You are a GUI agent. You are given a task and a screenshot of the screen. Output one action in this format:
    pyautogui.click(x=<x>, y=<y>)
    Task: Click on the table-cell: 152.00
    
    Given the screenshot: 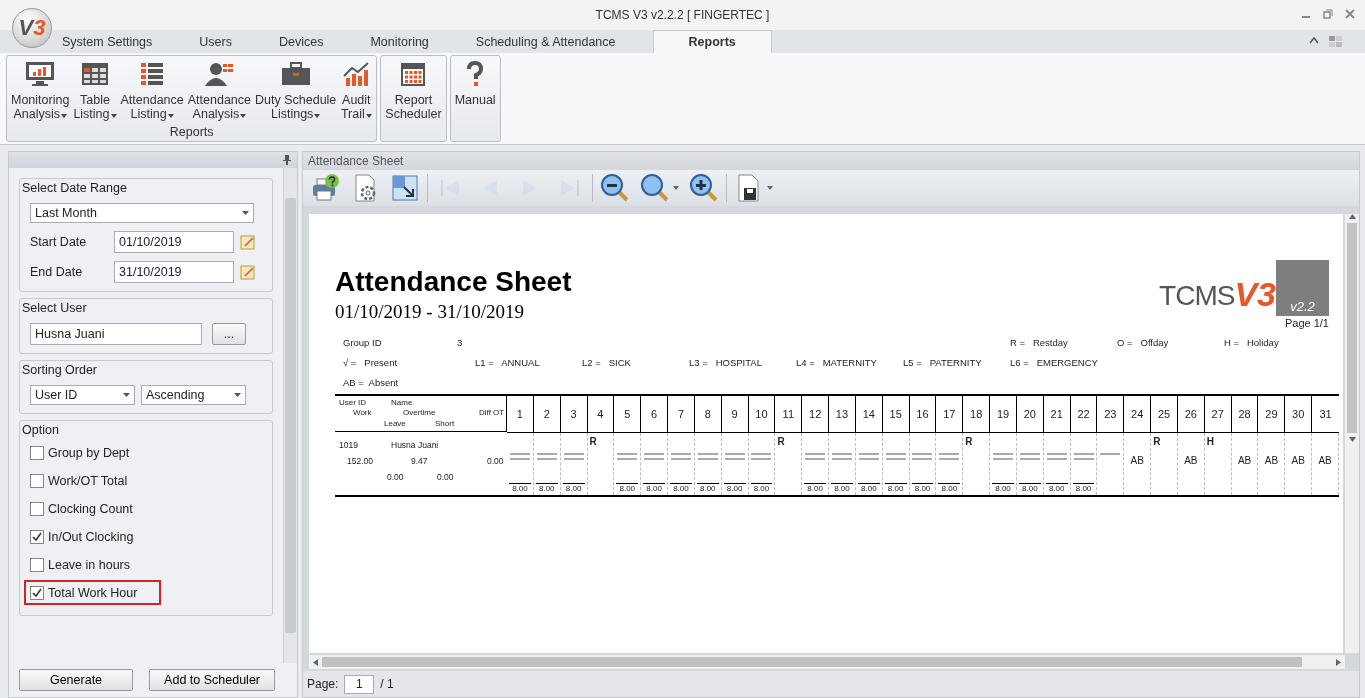 What is the action you would take?
    pyautogui.click(x=360, y=461)
    